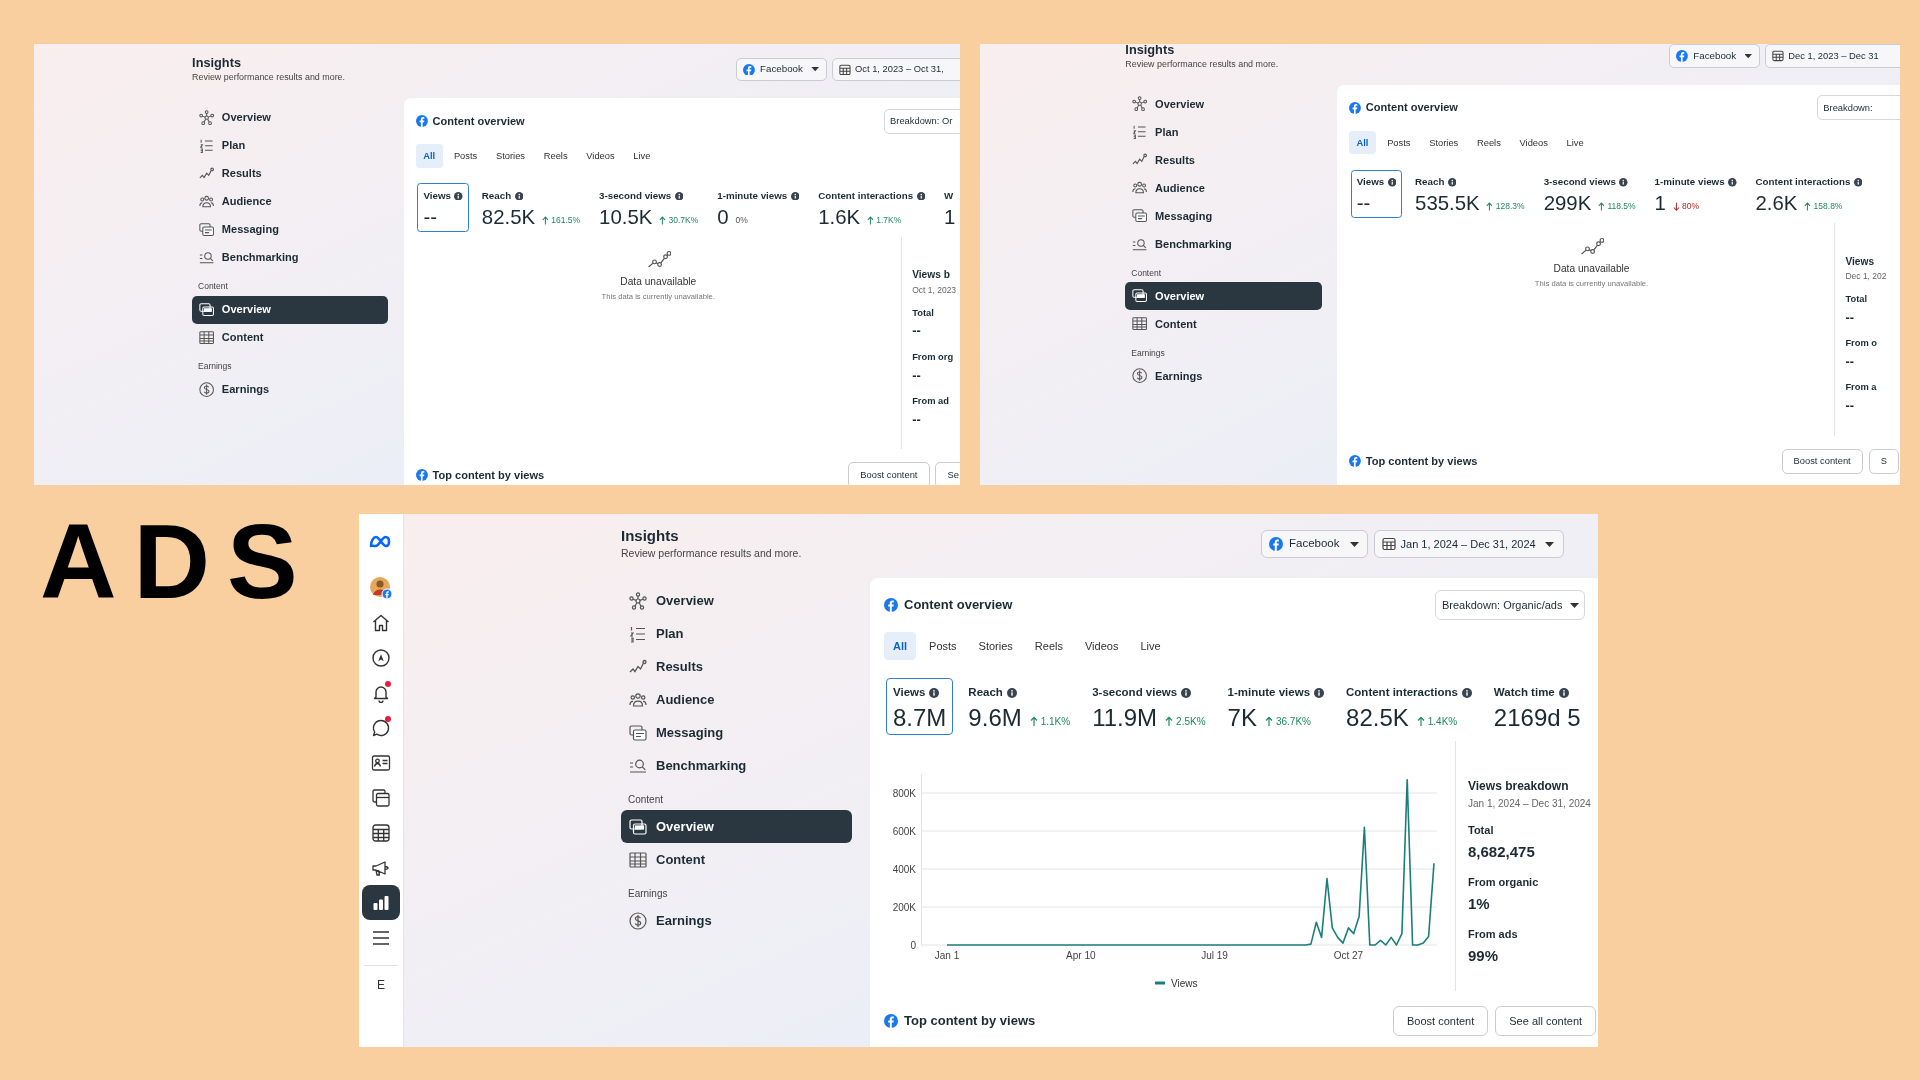 Image resolution: width=1920 pixels, height=1080 pixels. Describe the element at coordinates (648, 207) in the screenshot. I see `metric-tile: 3-second views 10.5K 30.7K%` at that location.